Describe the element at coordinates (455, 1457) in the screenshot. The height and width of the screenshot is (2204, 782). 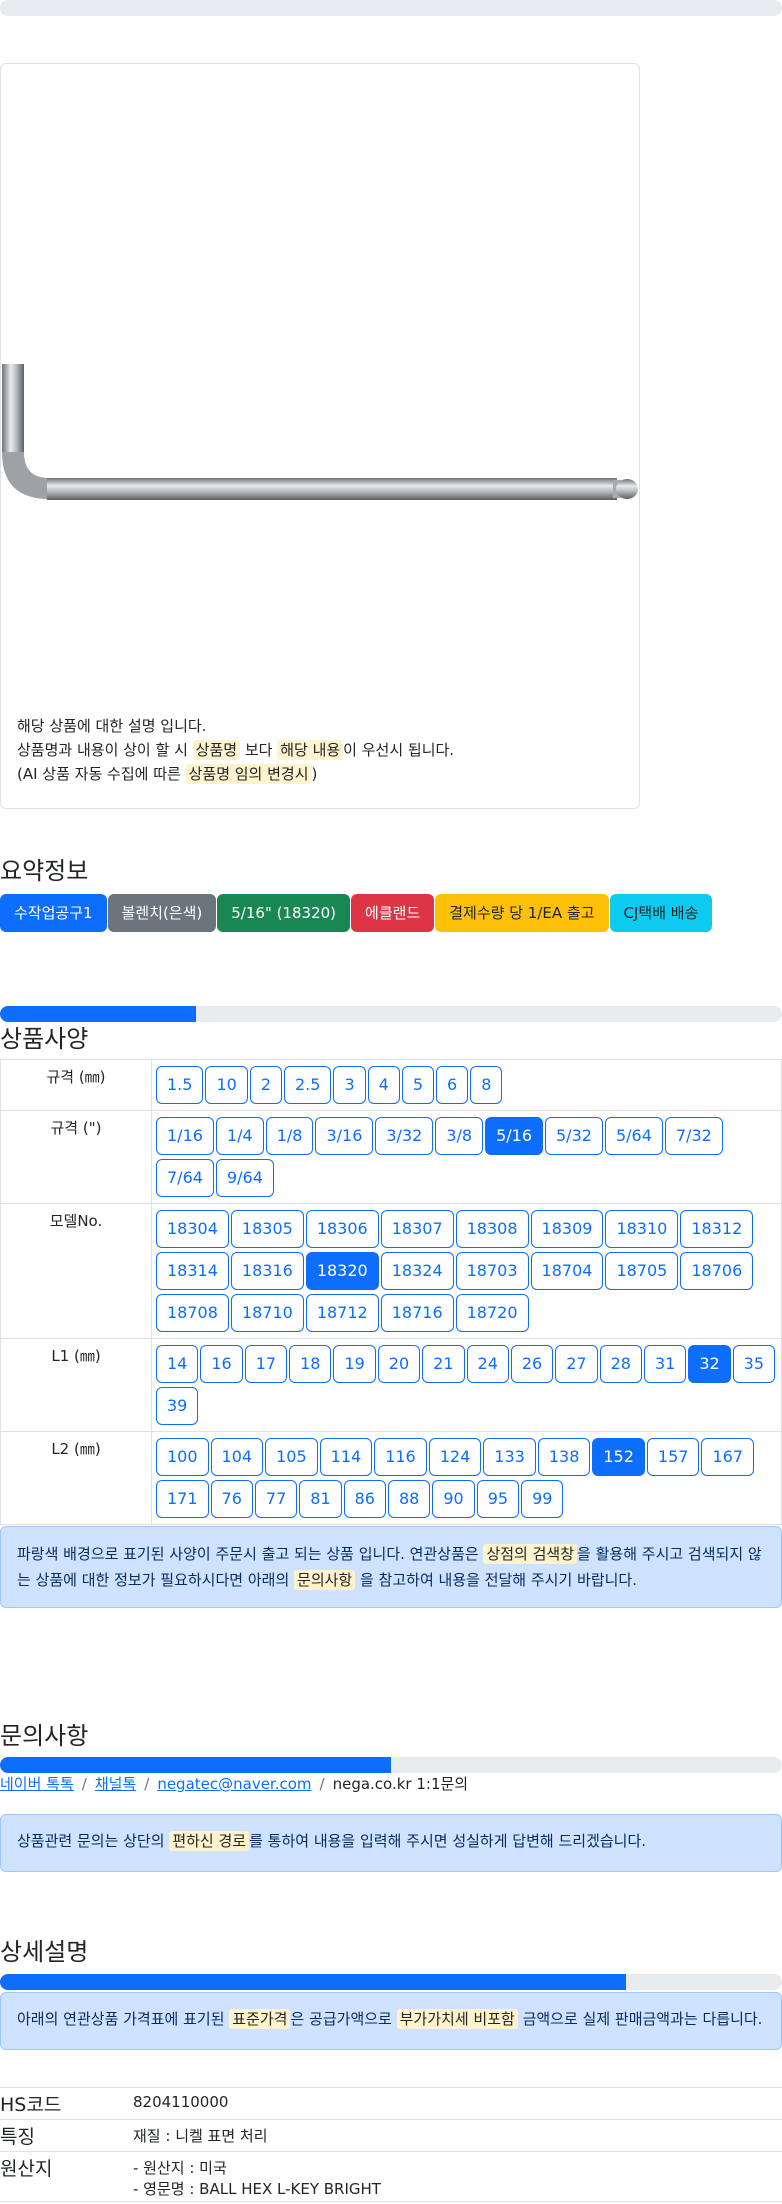
I see `spec-option-button: 124` at that location.